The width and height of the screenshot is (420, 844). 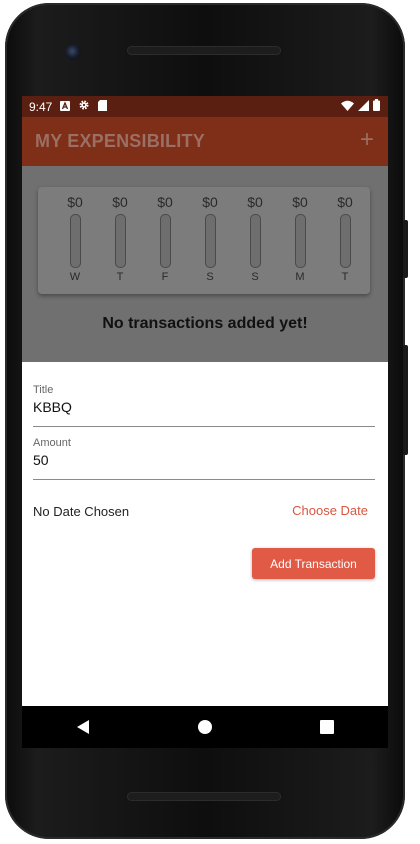 I want to click on navigation-bar, so click(x=205, y=727).